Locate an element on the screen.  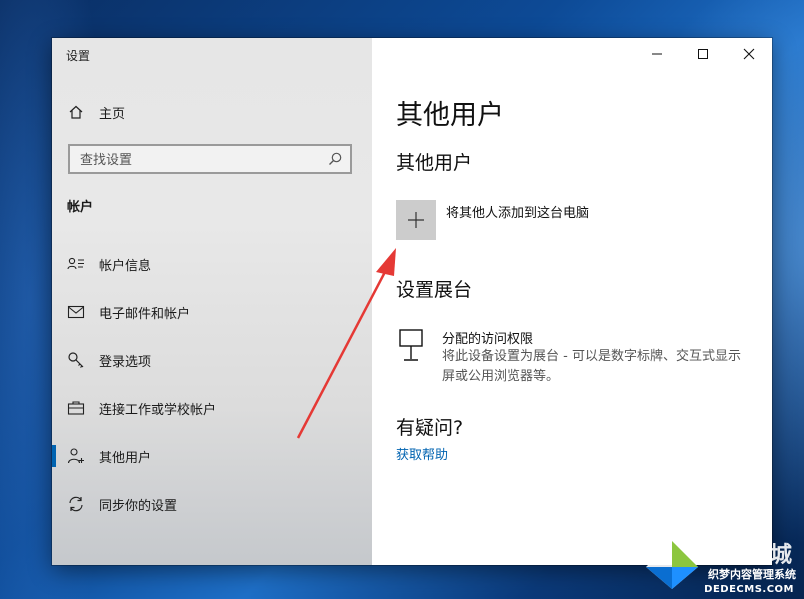
watermark-url: DEDECMS.COM is located at coordinates (749, 589).